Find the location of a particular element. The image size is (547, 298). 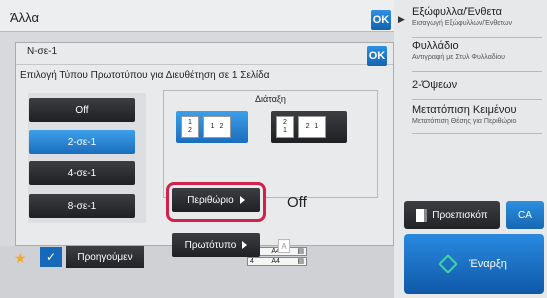

mode-off-button: Off is located at coordinates (82, 110).